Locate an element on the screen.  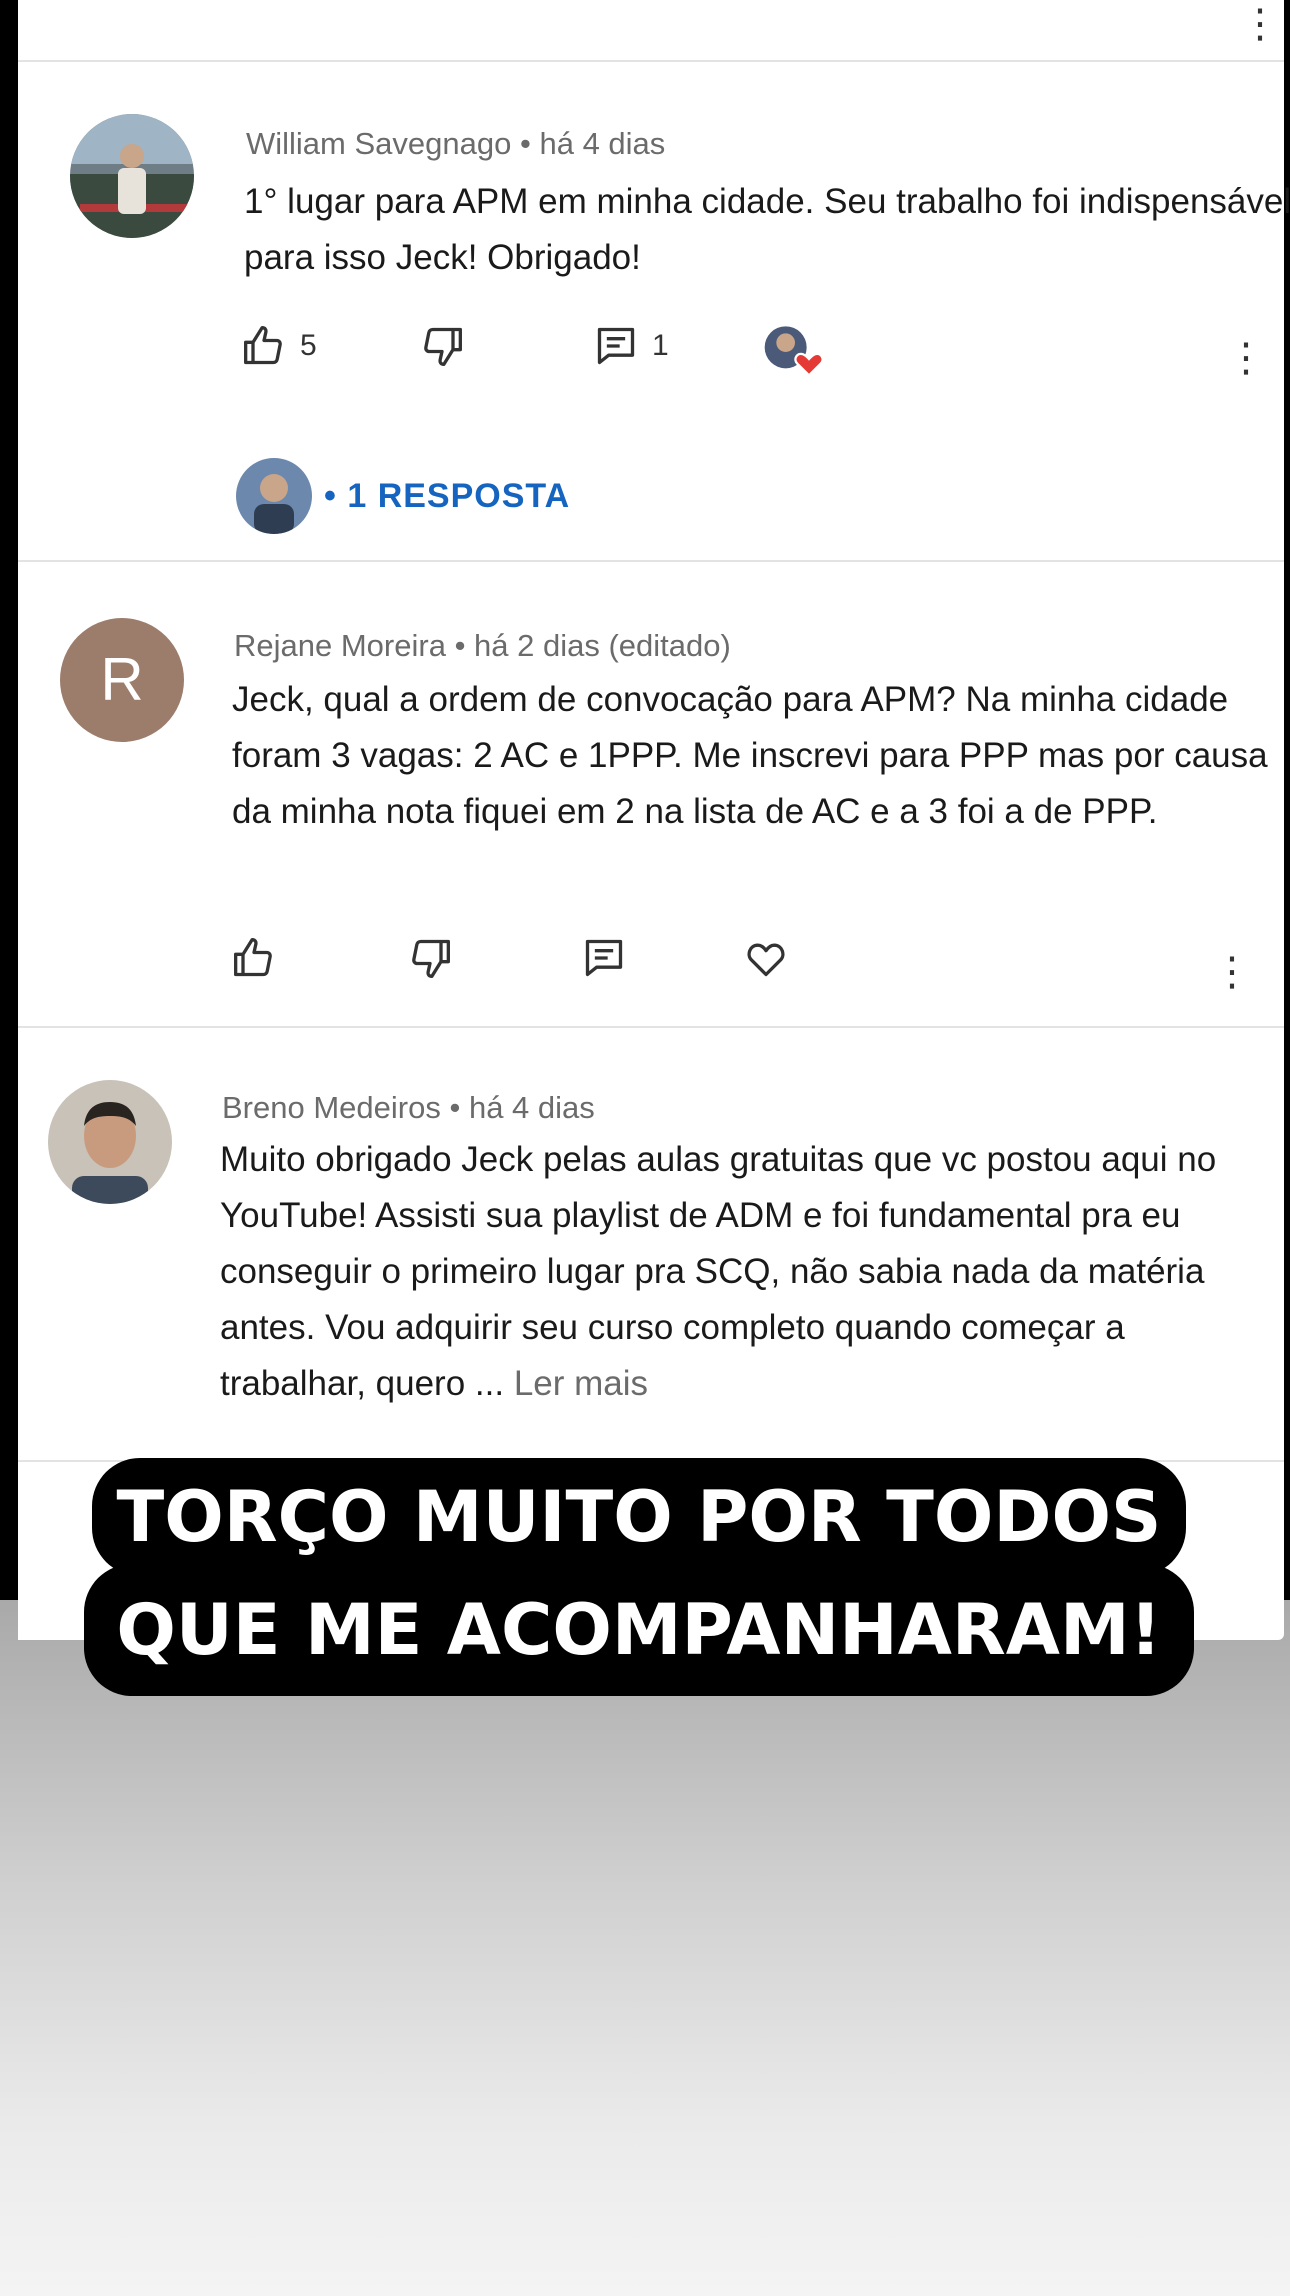
heart-button is located at coordinates (766, 958).